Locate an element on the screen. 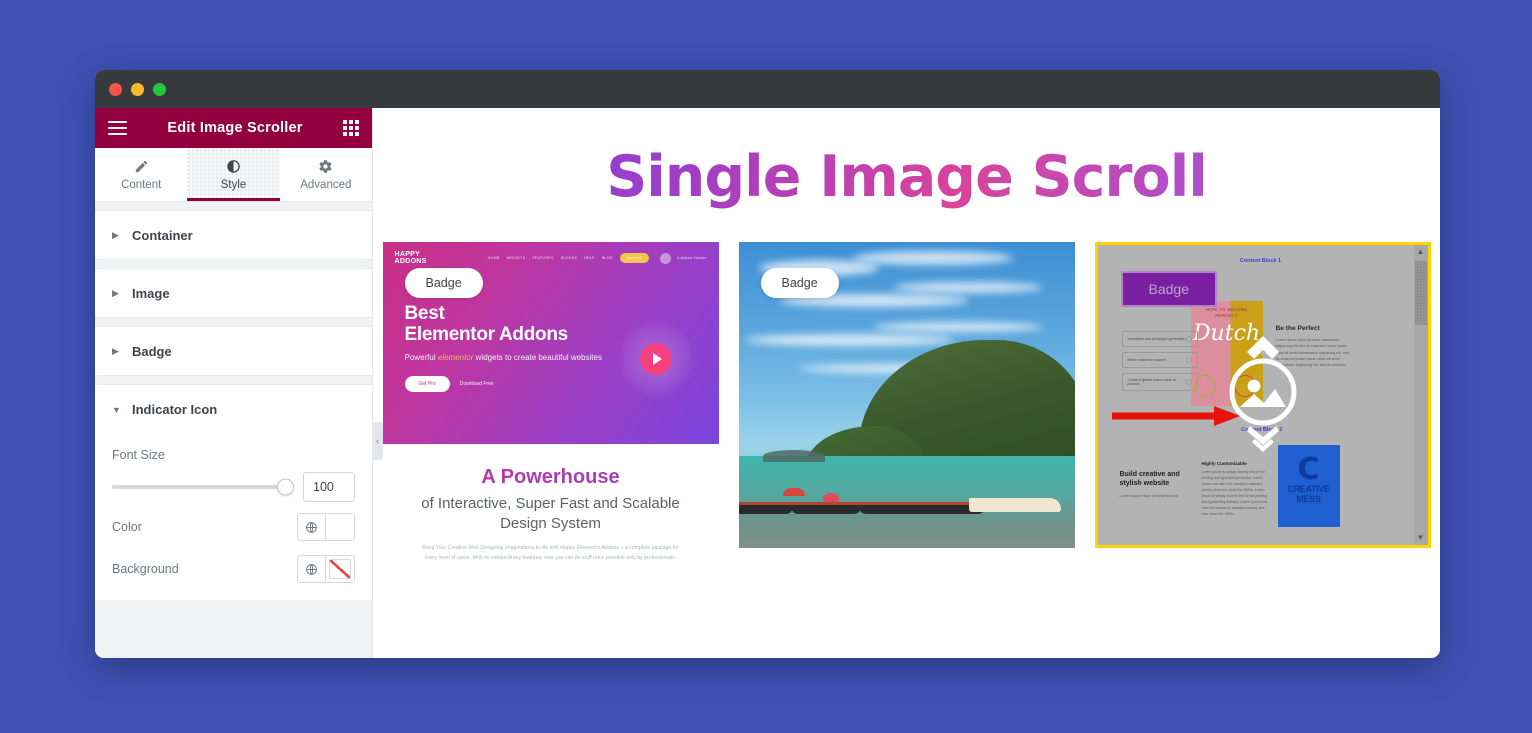  tab-advanced-label: Advanced is located at coordinates (326, 185).